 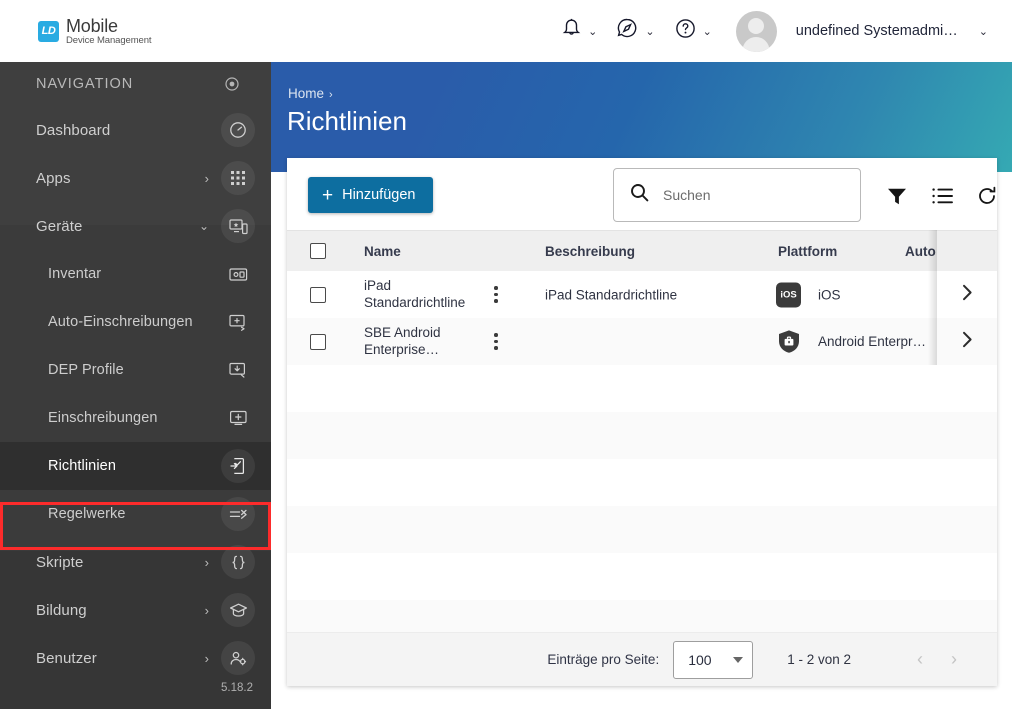 I want to click on sidebar-heading: NAVIGATION, so click(x=135, y=84).